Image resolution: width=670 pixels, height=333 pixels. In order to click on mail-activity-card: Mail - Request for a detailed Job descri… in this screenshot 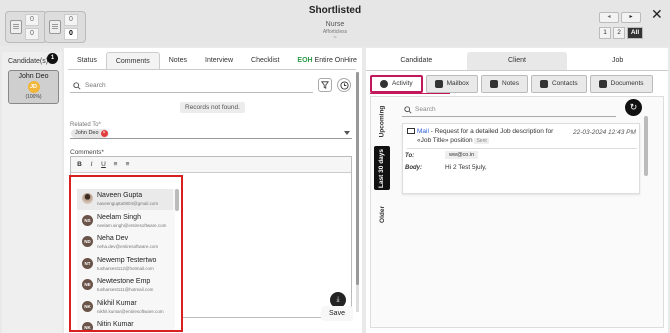, I will do `click(521, 158)`.